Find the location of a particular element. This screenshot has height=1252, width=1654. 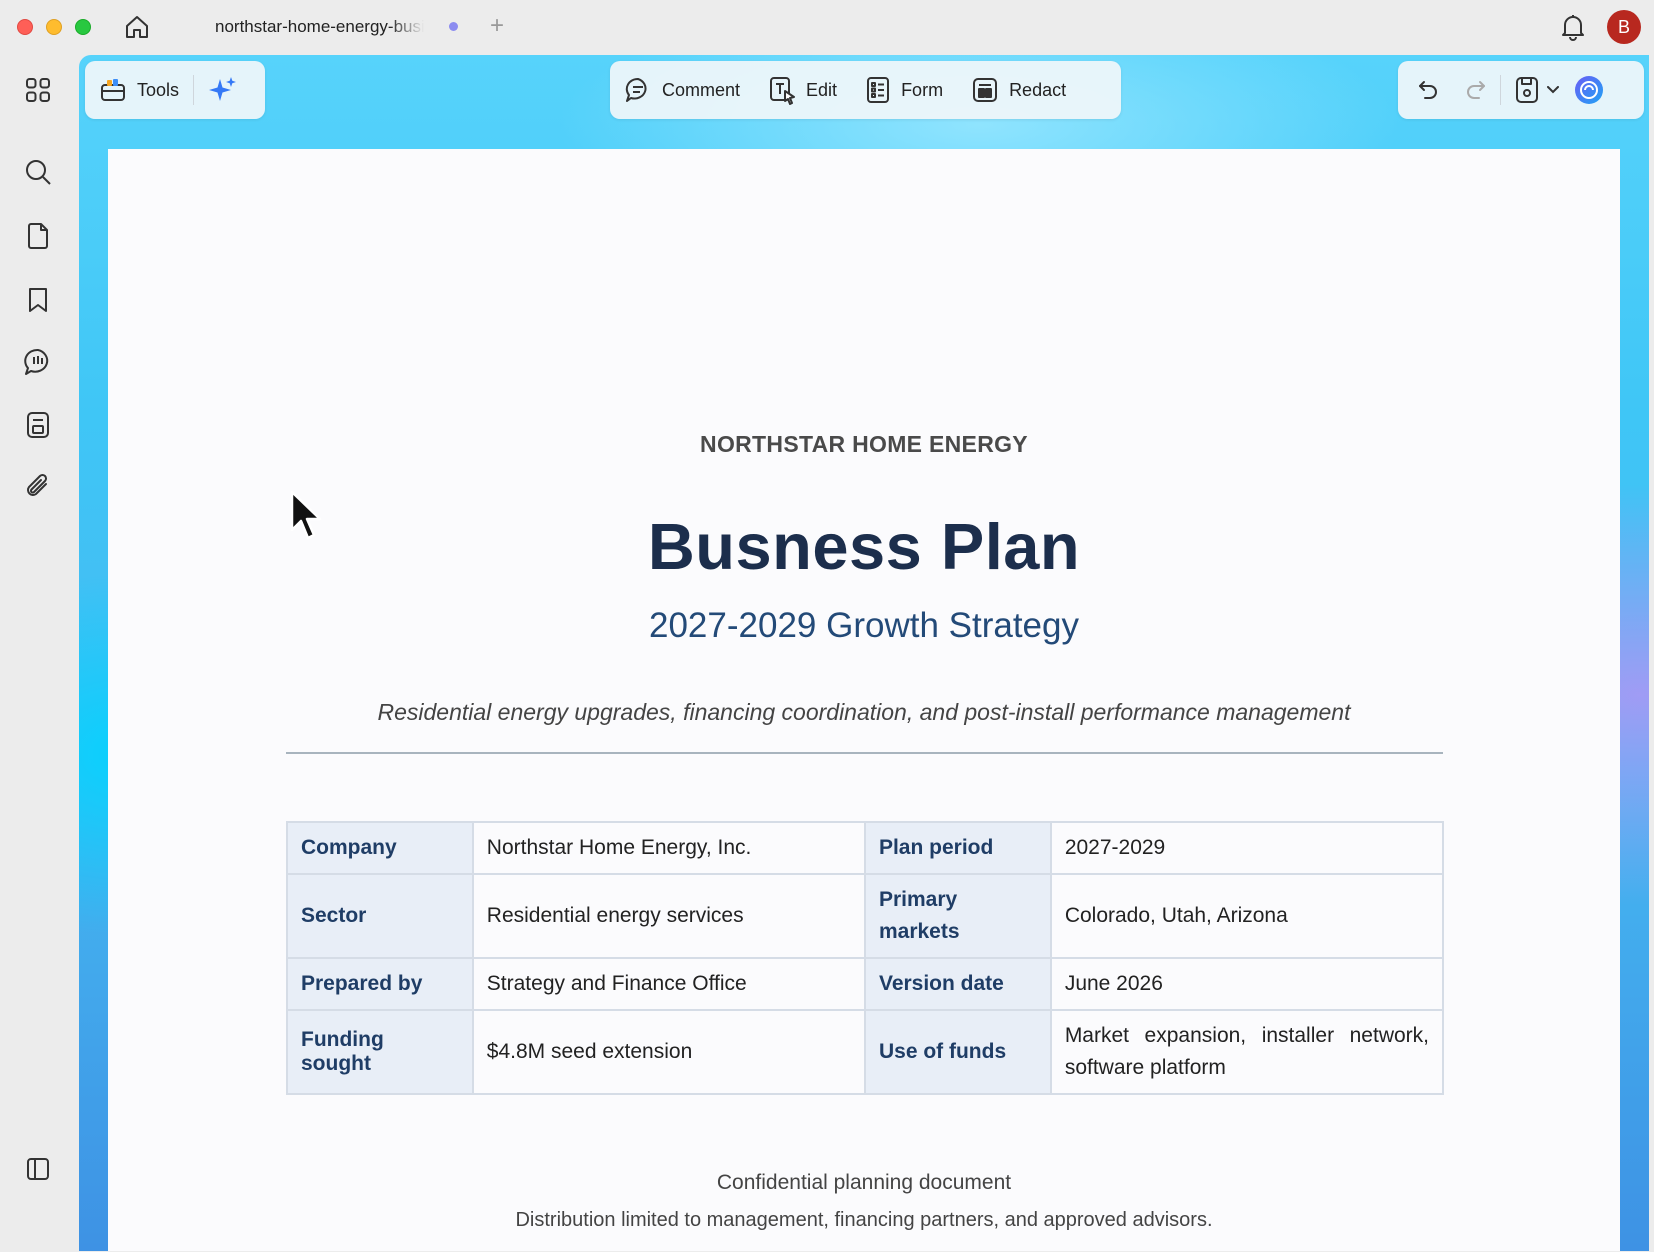

document-subtitle: 2027-2029 Growth Strategy is located at coordinates (864, 625).